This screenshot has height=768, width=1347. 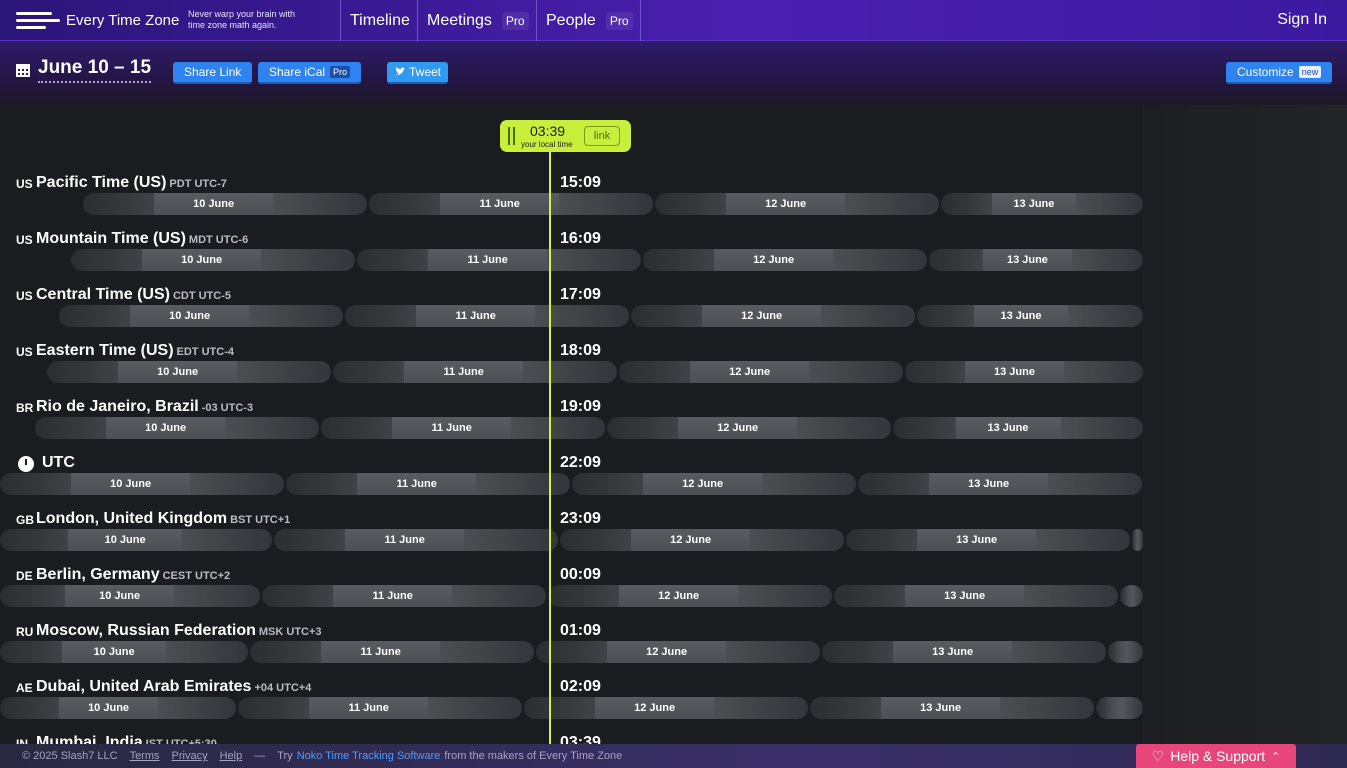 I want to click on timezone-name: UTC, so click(x=58, y=463).